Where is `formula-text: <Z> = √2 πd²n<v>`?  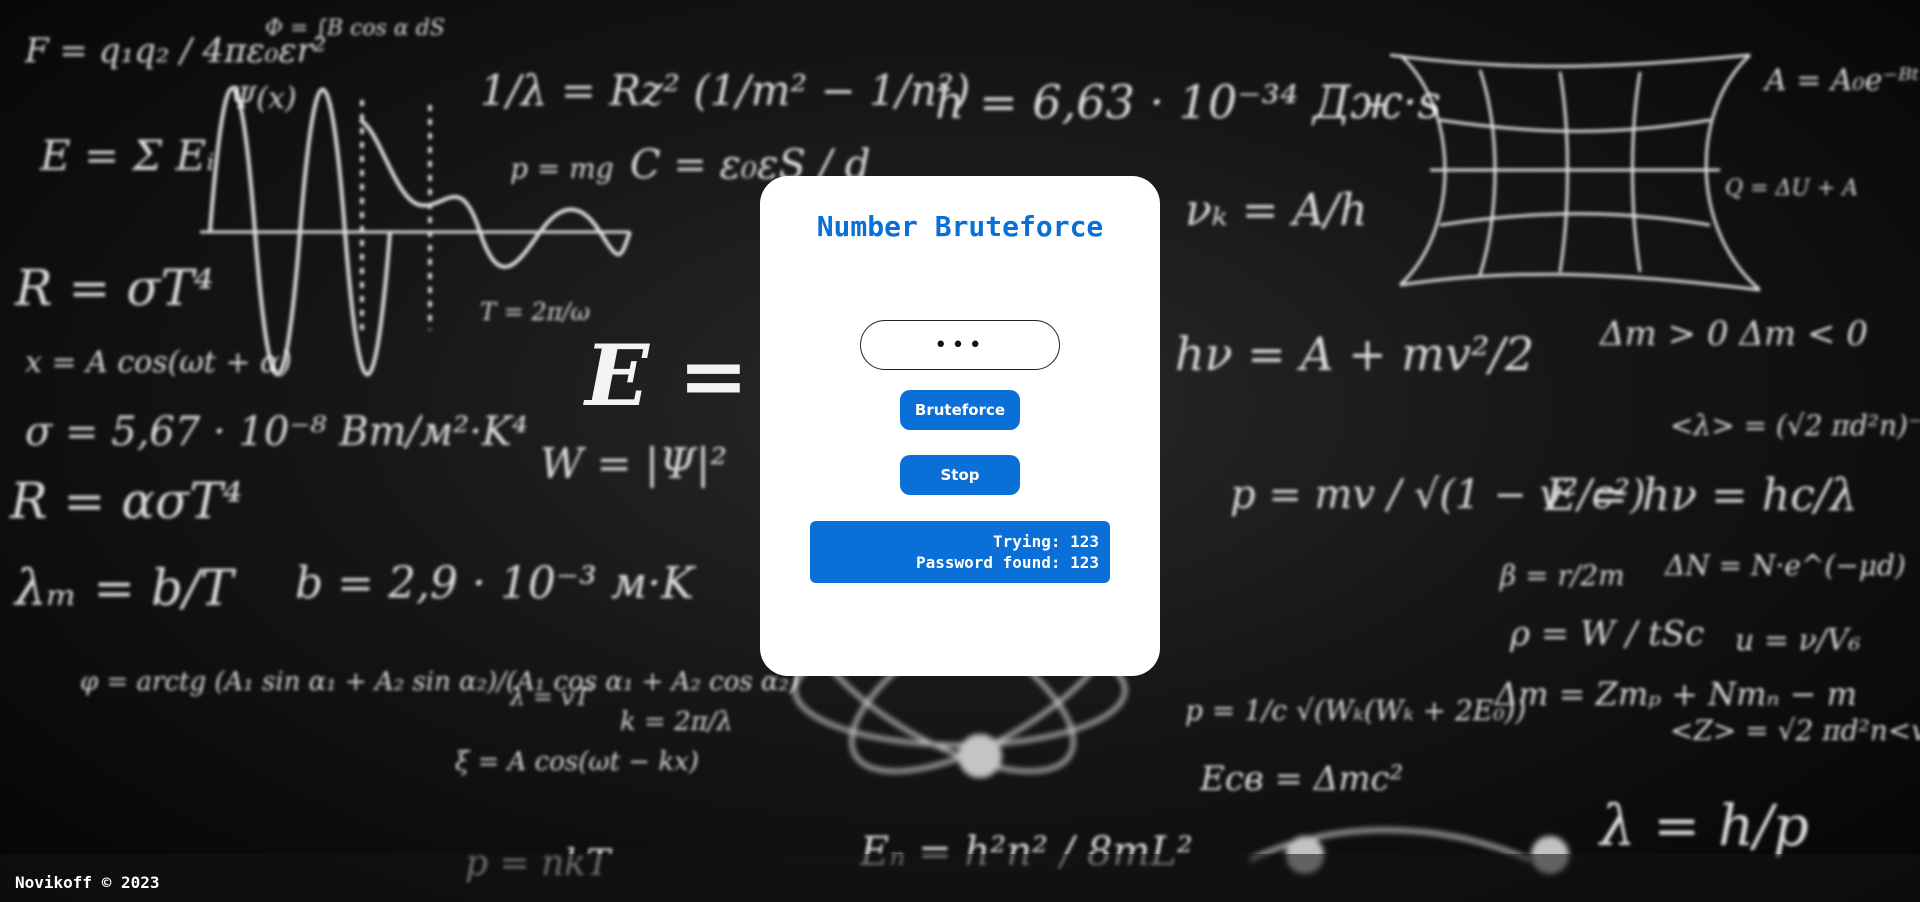 formula-text: <Z> = √2 πd²n<v> is located at coordinates (1795, 730).